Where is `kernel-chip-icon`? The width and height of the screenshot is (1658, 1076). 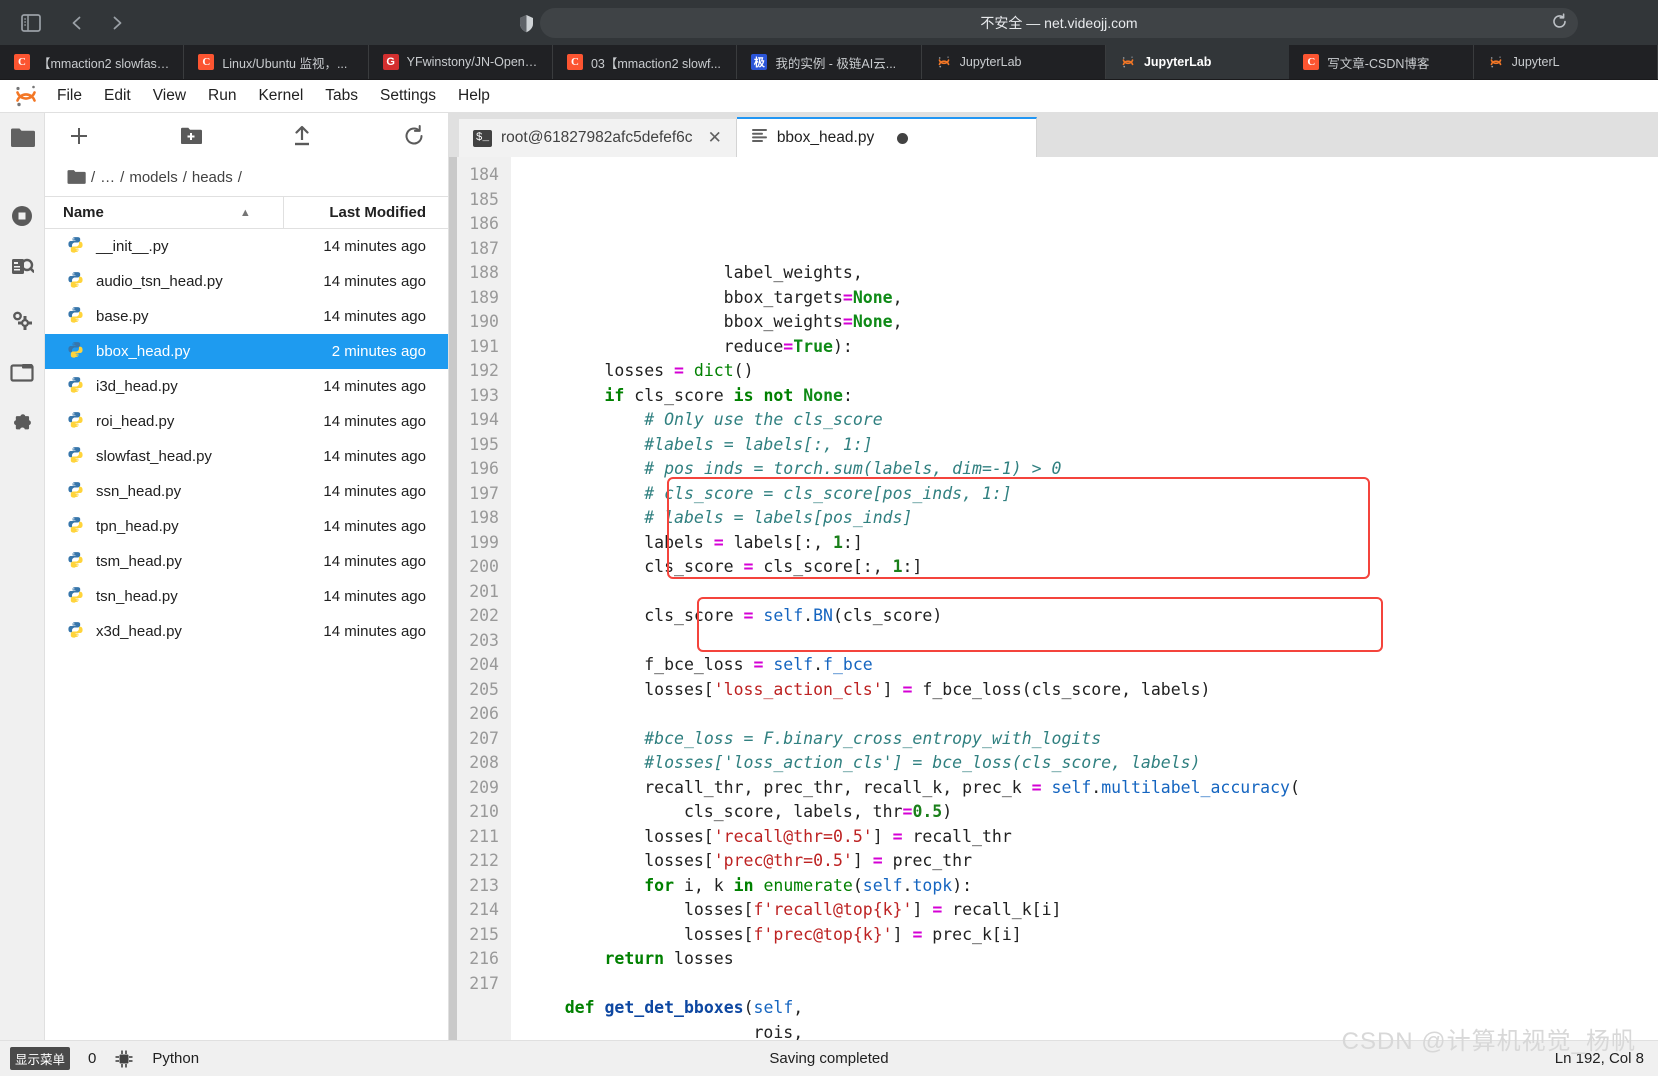
kernel-chip-icon is located at coordinates (124, 1059).